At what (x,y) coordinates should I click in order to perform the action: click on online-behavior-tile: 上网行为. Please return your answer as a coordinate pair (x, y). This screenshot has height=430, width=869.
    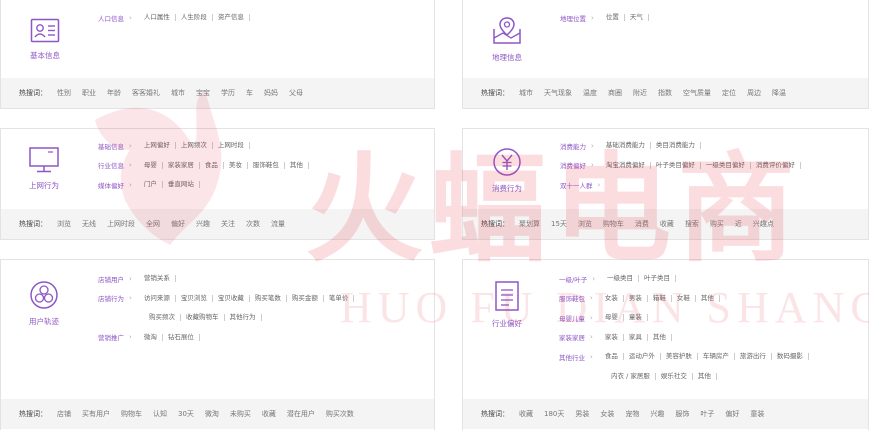
    Looking at the image, I should click on (44, 168).